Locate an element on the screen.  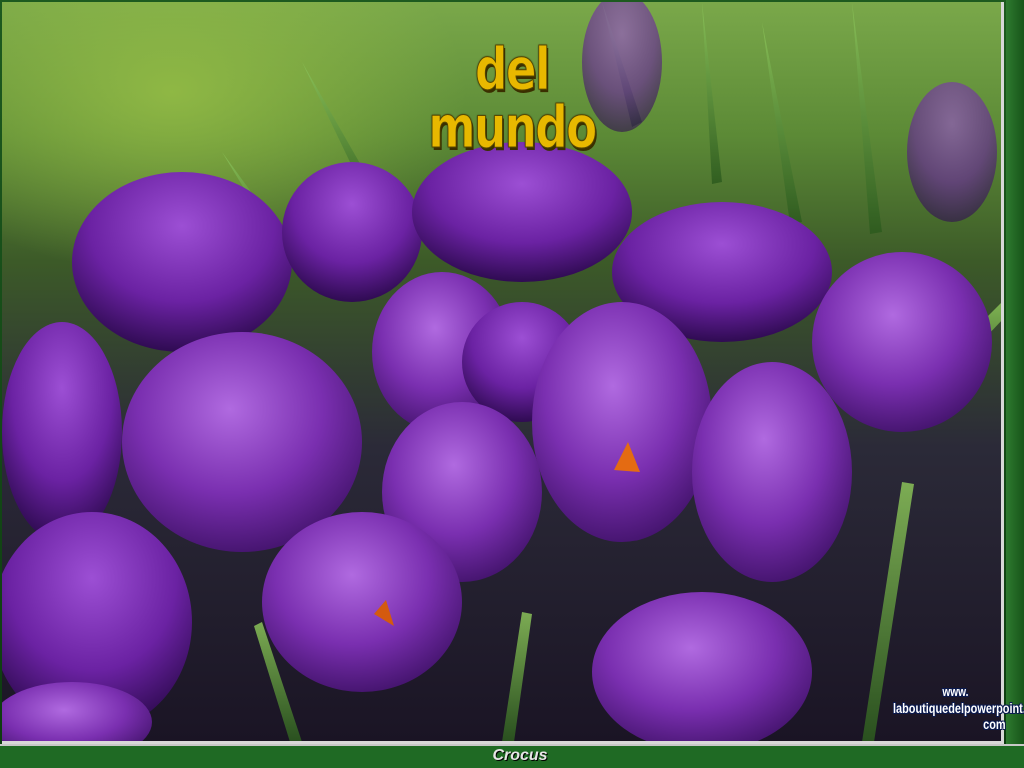
slide-right-border is located at coordinates (1015, 372).